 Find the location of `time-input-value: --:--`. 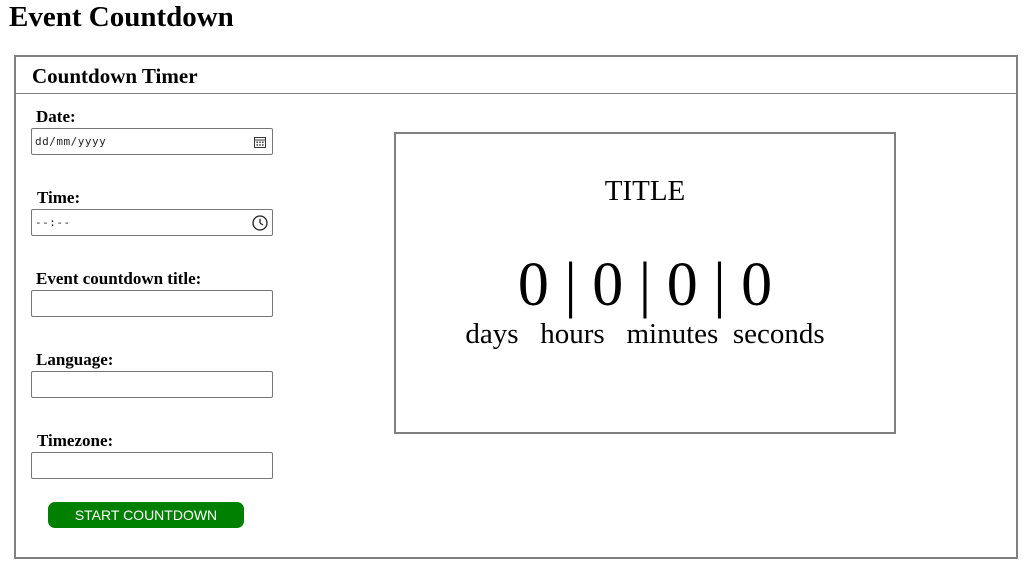

time-input-value: --:-- is located at coordinates (53, 222).